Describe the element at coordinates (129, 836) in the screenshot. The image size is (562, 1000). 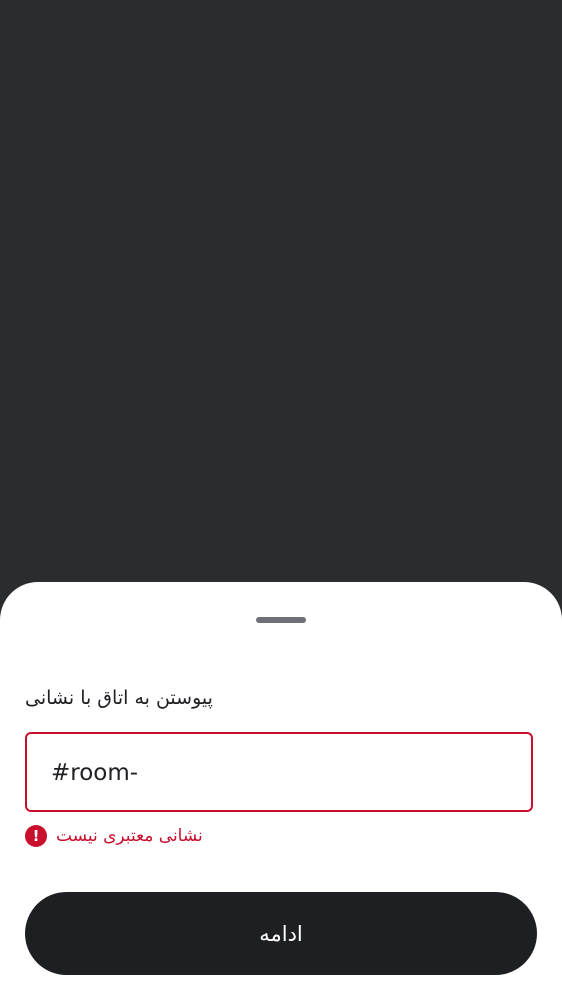
I see `error-message: نشانی معتبری نیست` at that location.